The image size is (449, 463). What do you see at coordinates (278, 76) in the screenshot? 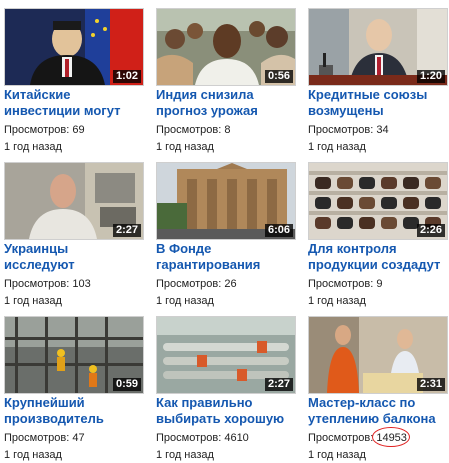
I see `video-duration: 0:56` at bounding box center [278, 76].